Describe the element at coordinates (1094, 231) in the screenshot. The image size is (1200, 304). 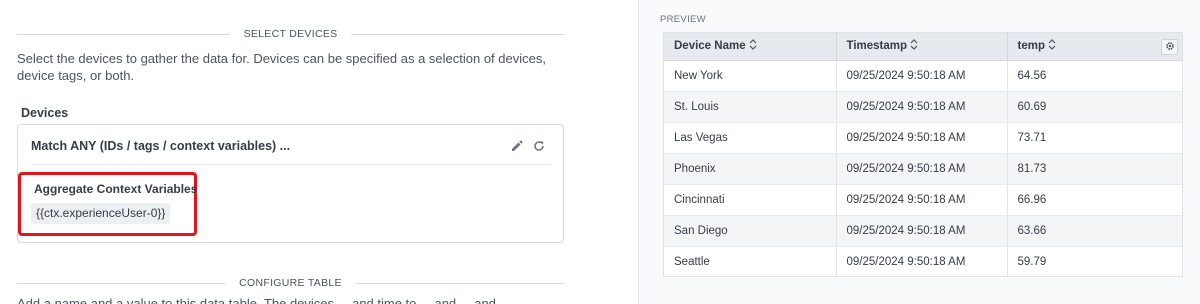
I see `cell-temp: 63.66` at that location.